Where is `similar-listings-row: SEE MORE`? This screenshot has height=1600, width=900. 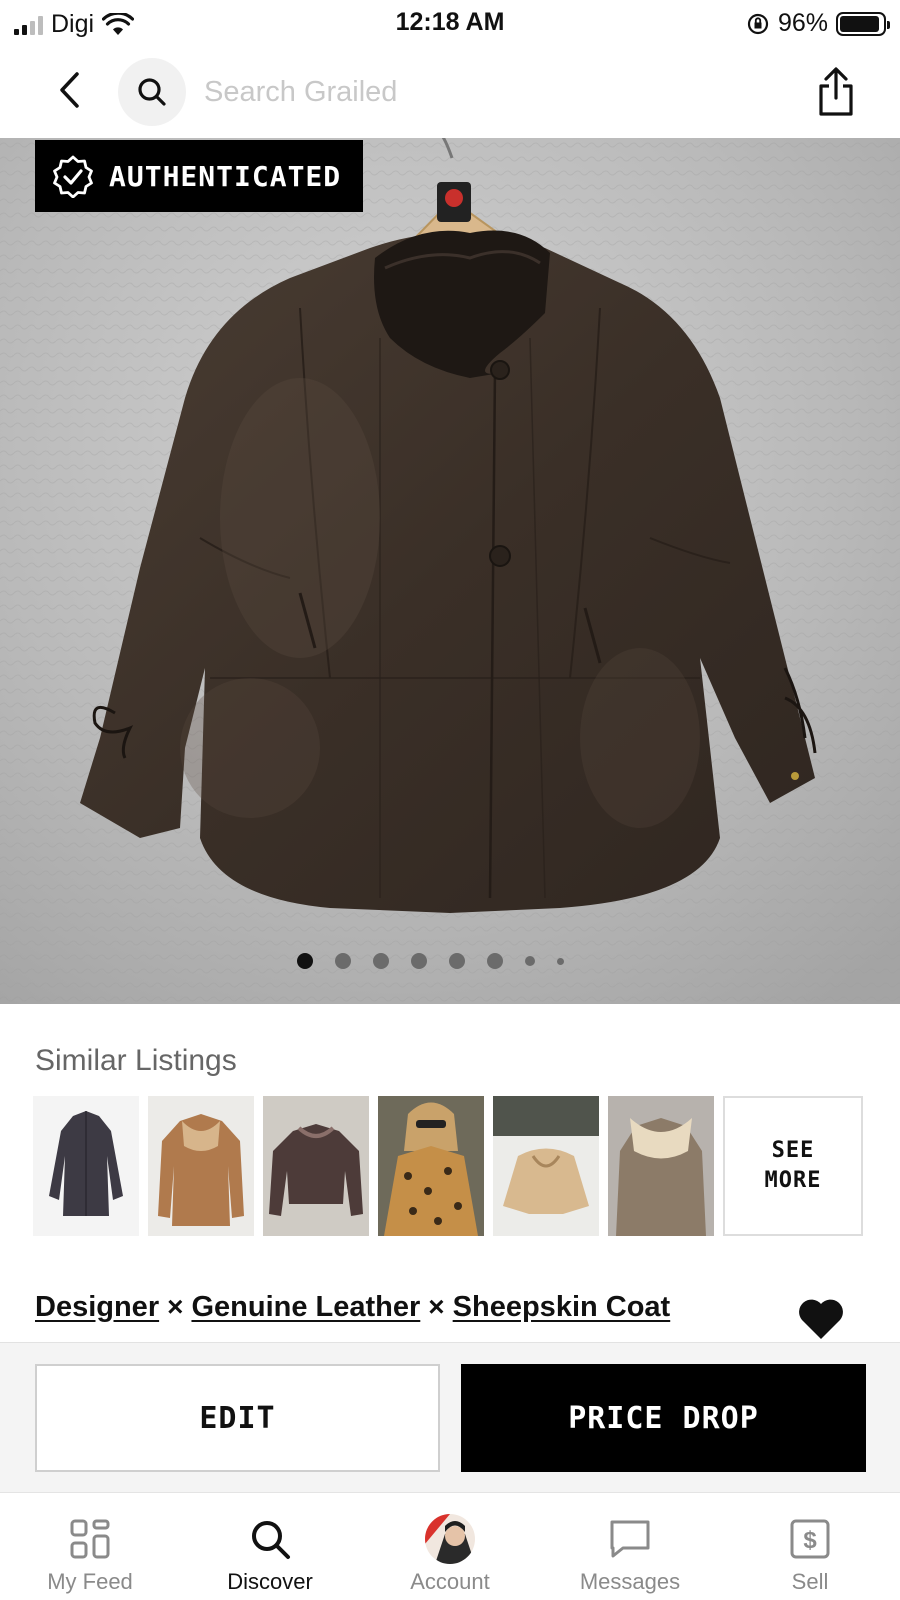 similar-listings-row: SEE MORE is located at coordinates (448, 1166).